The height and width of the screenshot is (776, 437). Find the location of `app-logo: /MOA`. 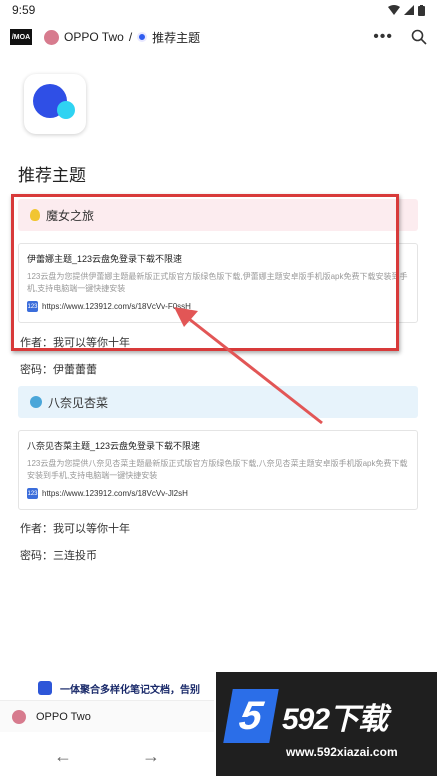

app-logo: /MOA is located at coordinates (21, 37).